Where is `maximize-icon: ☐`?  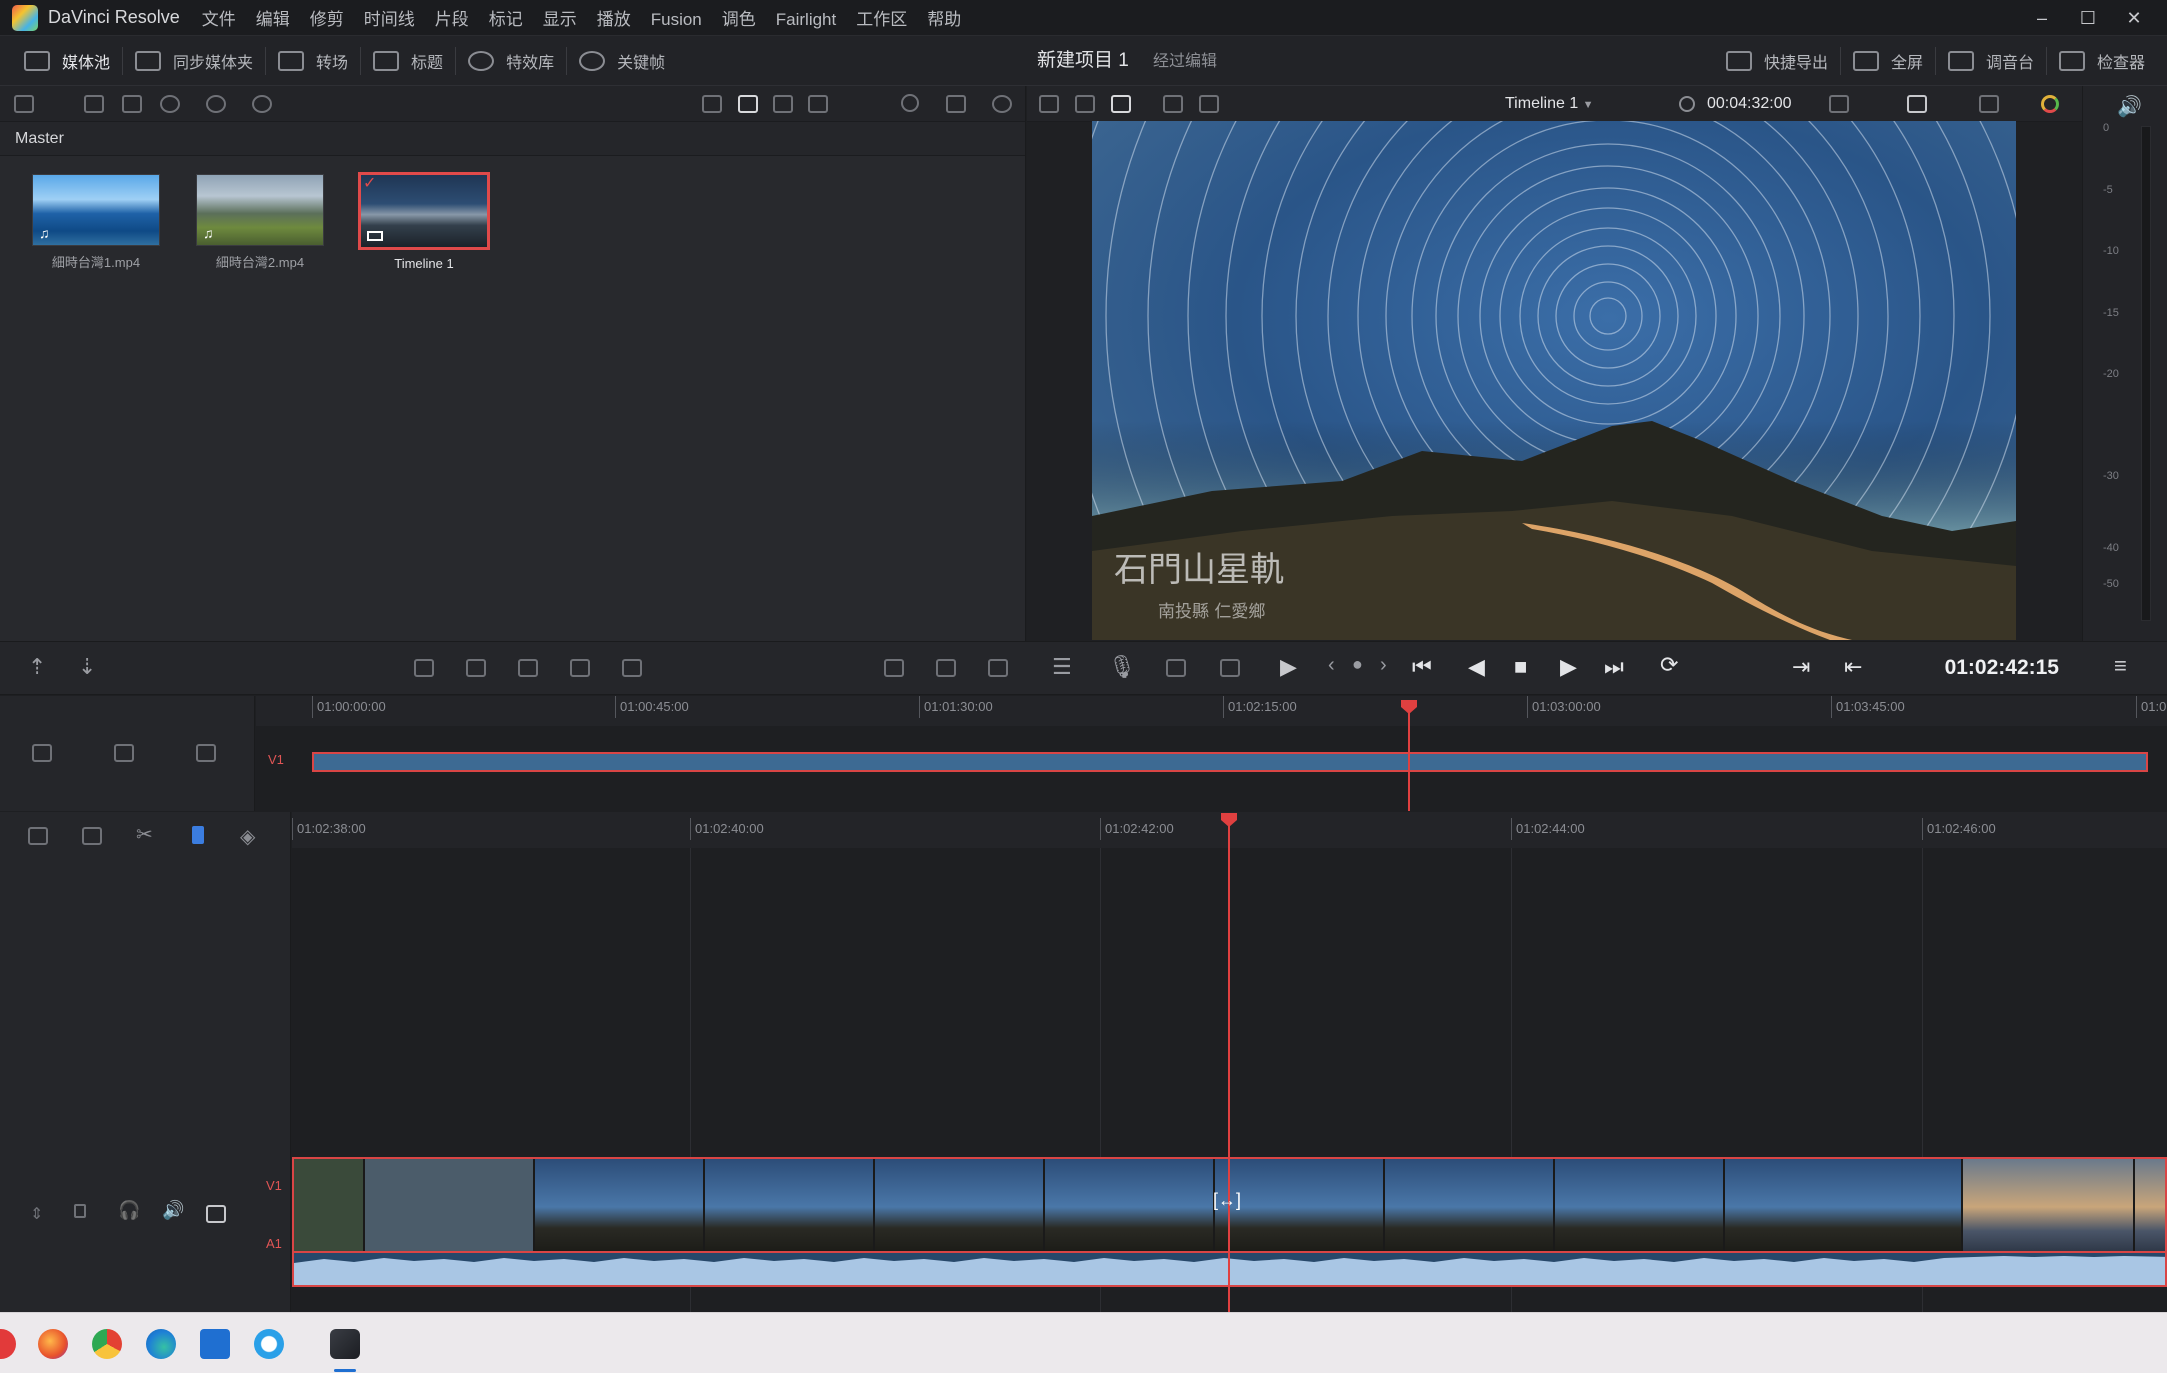 maximize-icon: ☐ is located at coordinates (2088, 18).